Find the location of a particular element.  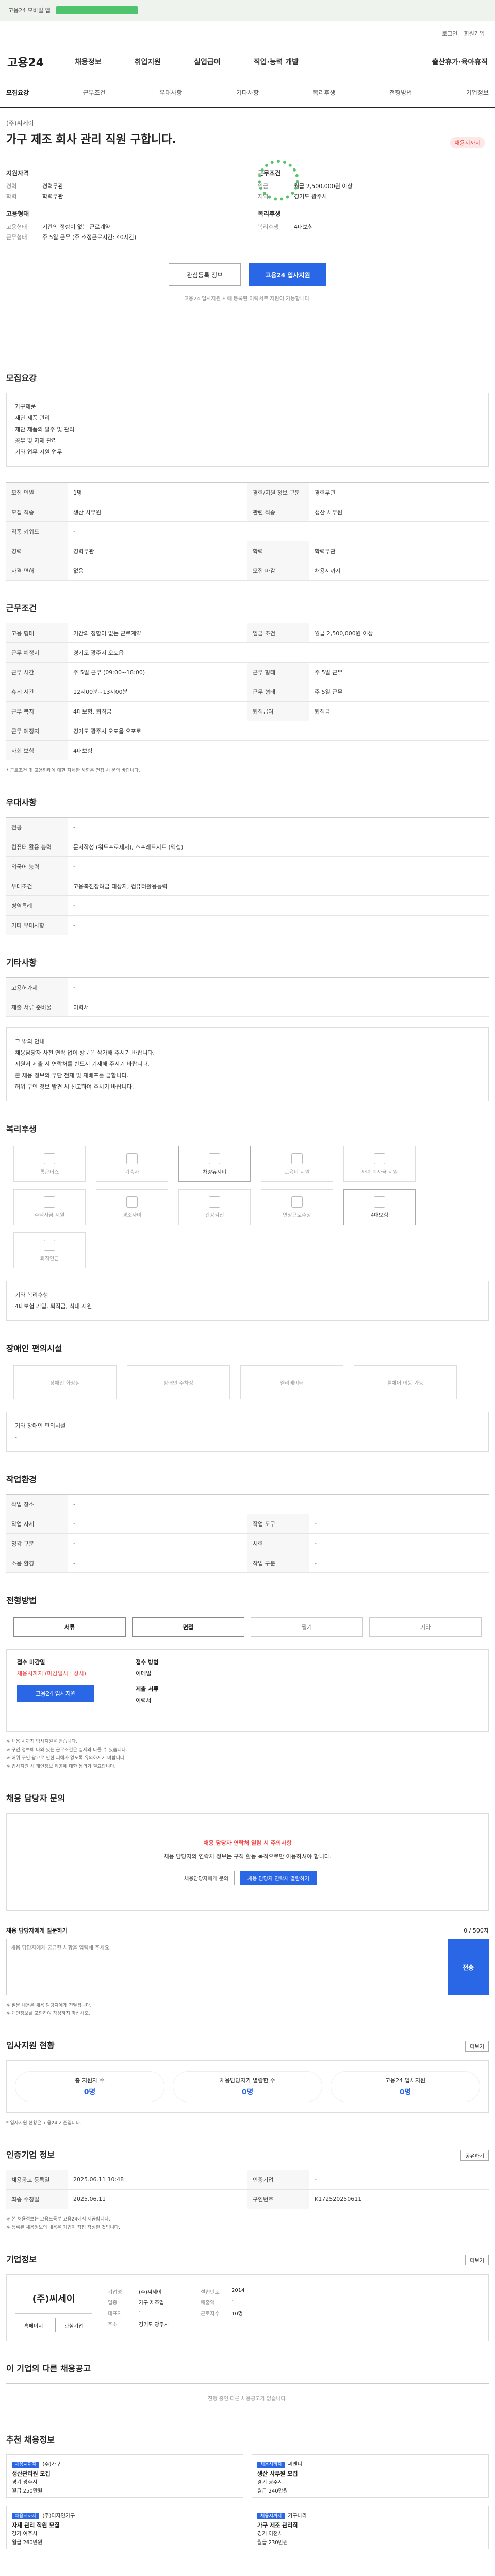

card-title: 생산 사무원 모집 is located at coordinates (370, 2473).